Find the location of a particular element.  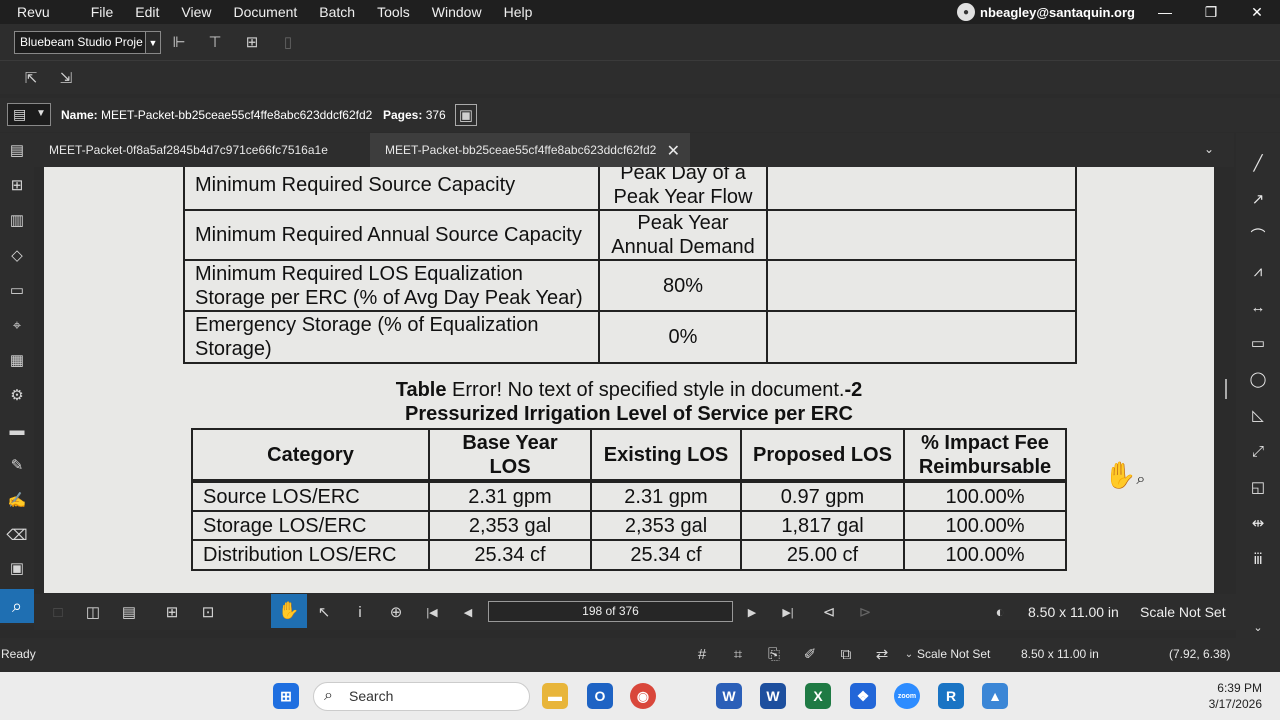

taskbar-clock: 6:39 PM 3/17/2026 is located at coordinates (1235, 696).